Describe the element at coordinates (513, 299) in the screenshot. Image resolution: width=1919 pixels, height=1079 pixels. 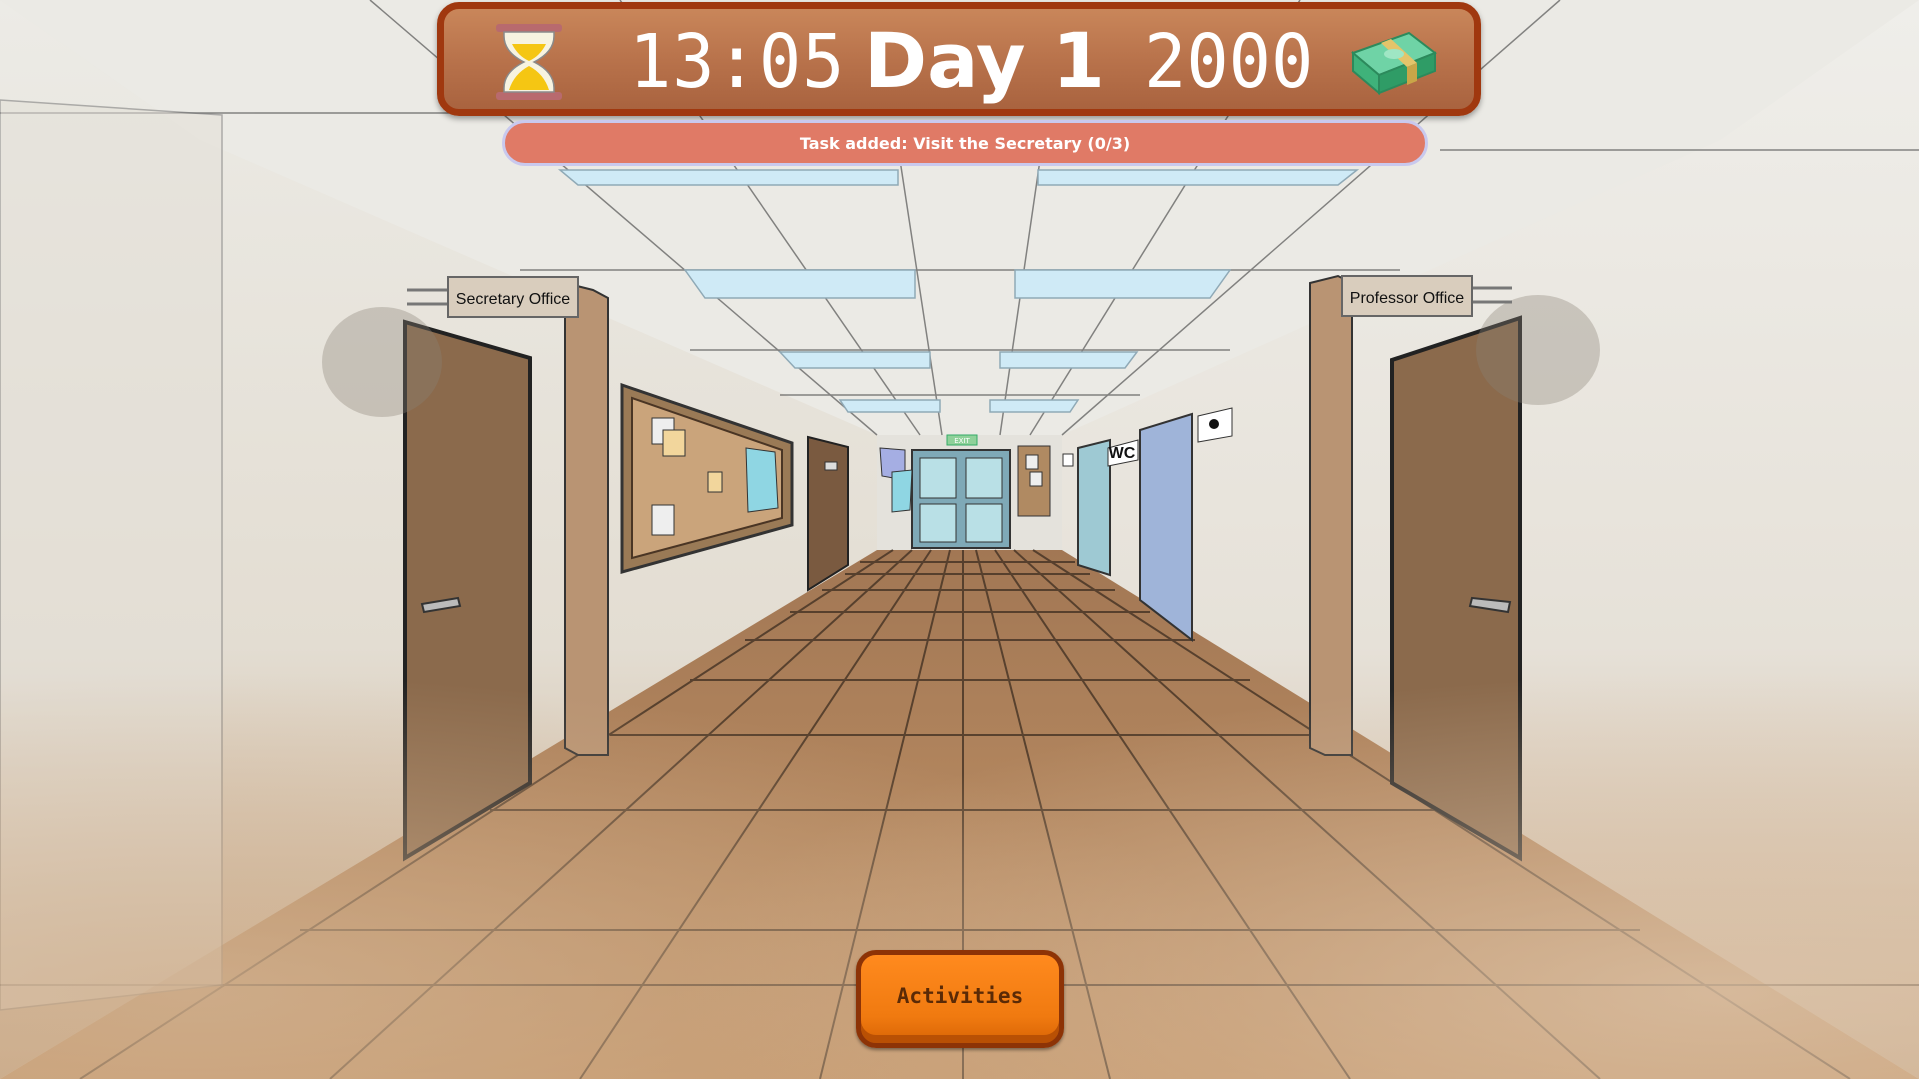
I see `secretary-office-sign: Secretary Office` at that location.